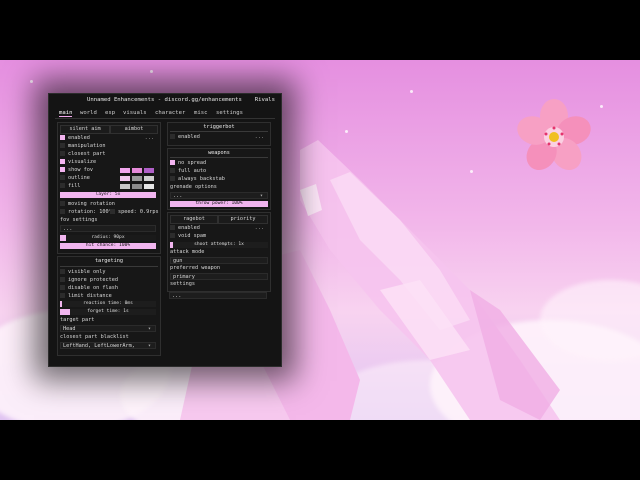 Image resolution: width=640 pixels, height=480 pixels. Describe the element at coordinates (86, 296) in the screenshot. I see `limit-distance-toggle: limit distance` at that location.